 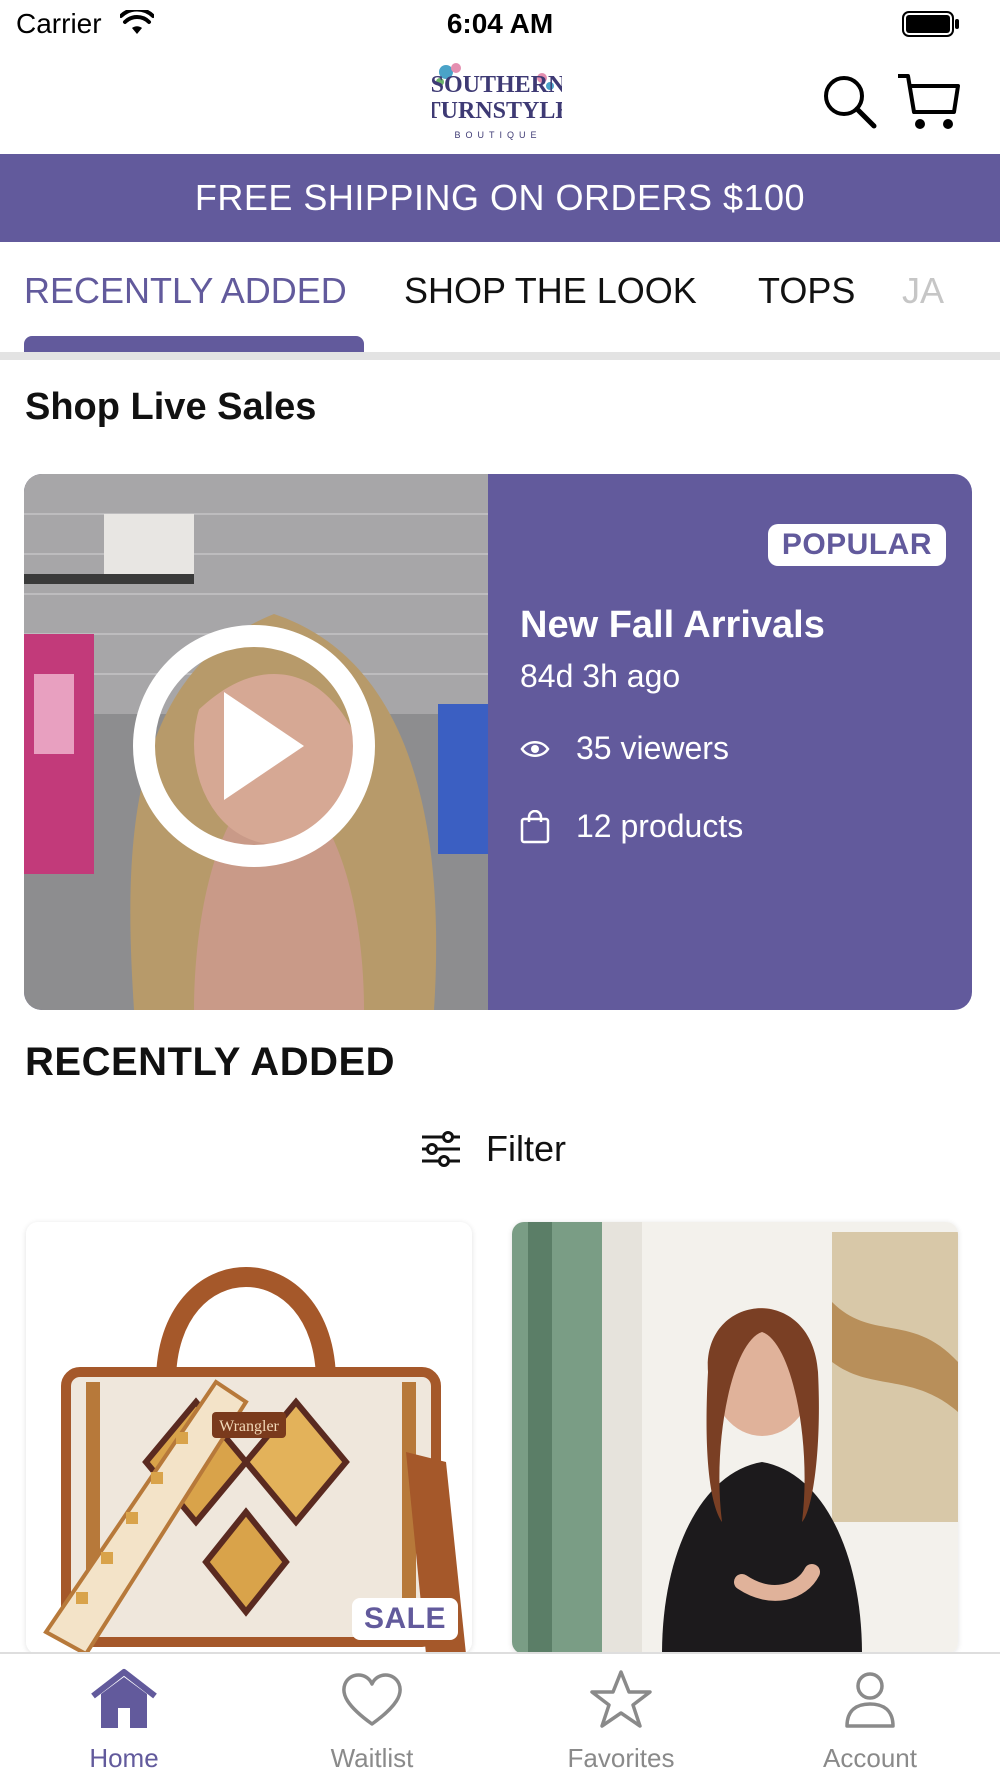 I want to click on products-row: 12 products, so click(x=631, y=826).